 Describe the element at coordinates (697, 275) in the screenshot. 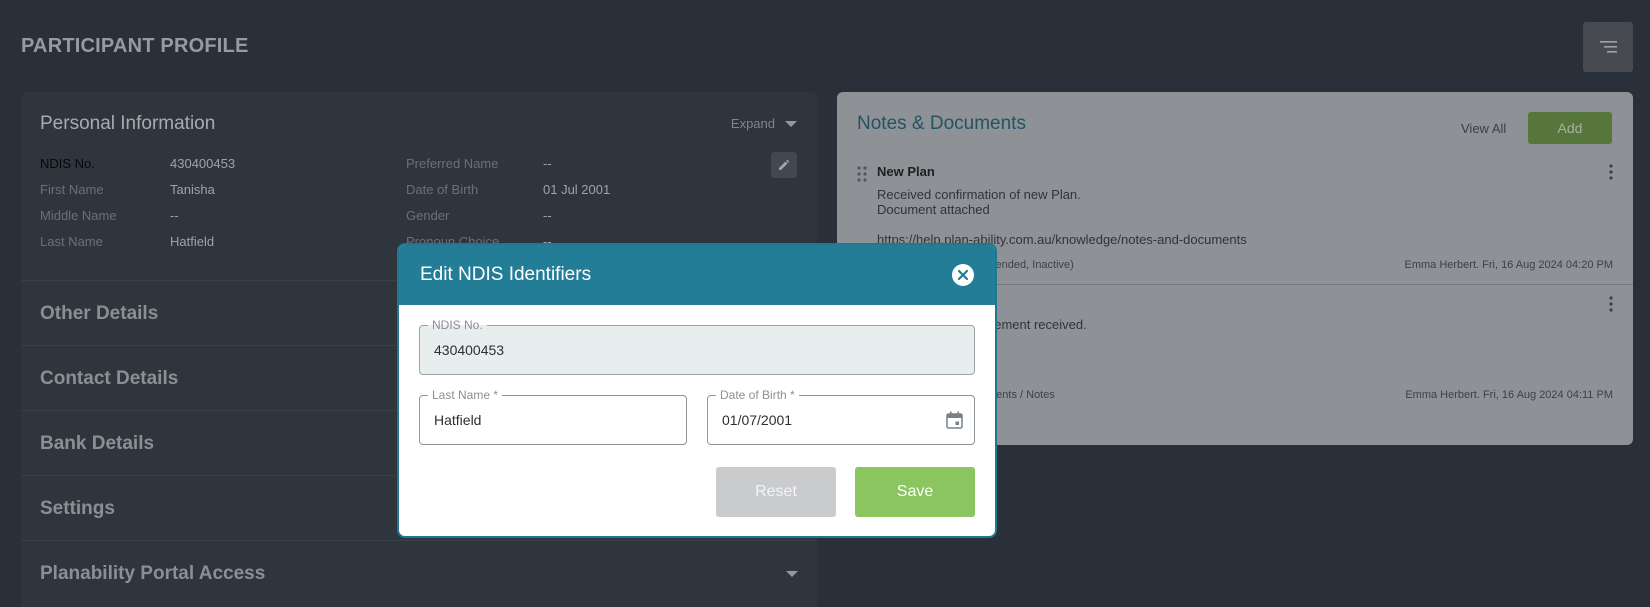

I see `modal-header: Edit NDIS Identifiers` at that location.